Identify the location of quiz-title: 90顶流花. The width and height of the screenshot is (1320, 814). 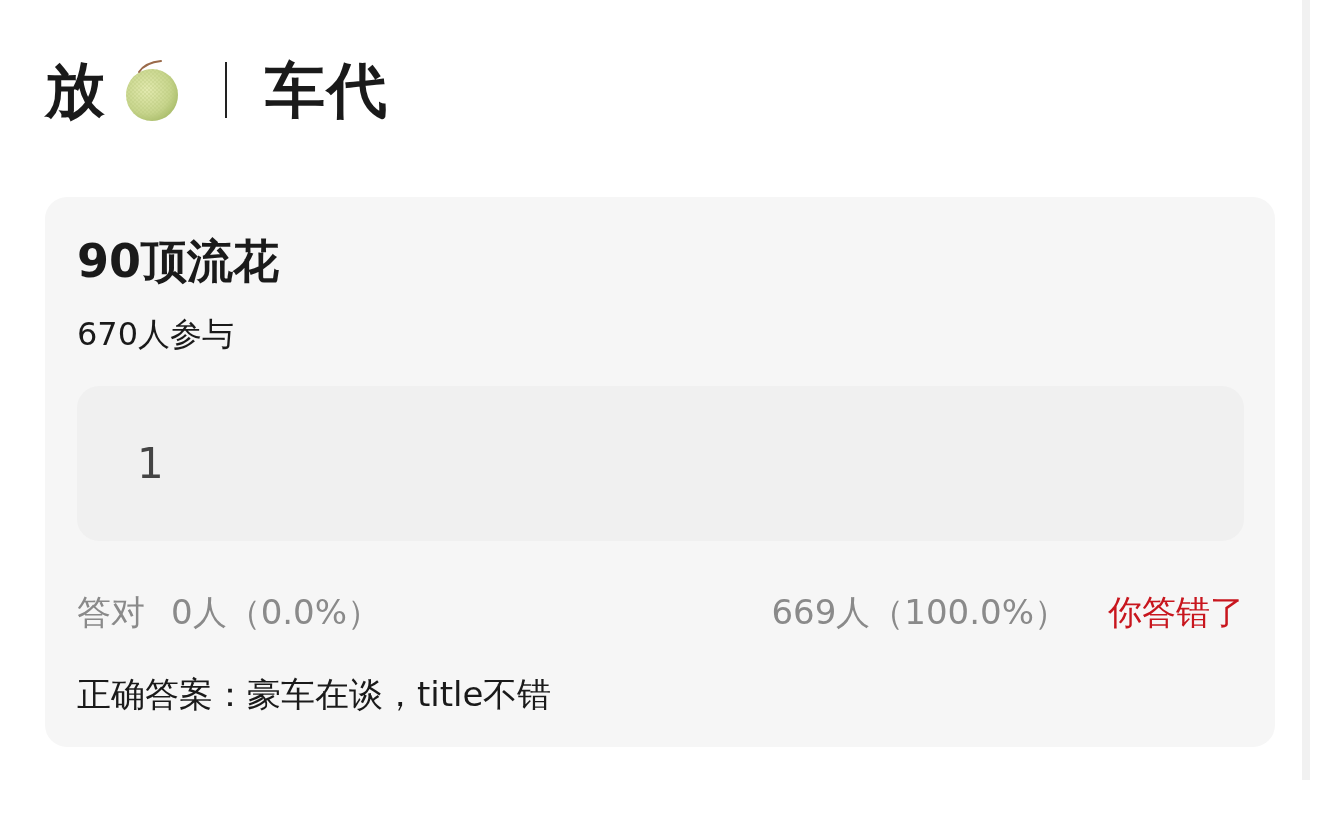
(178, 261).